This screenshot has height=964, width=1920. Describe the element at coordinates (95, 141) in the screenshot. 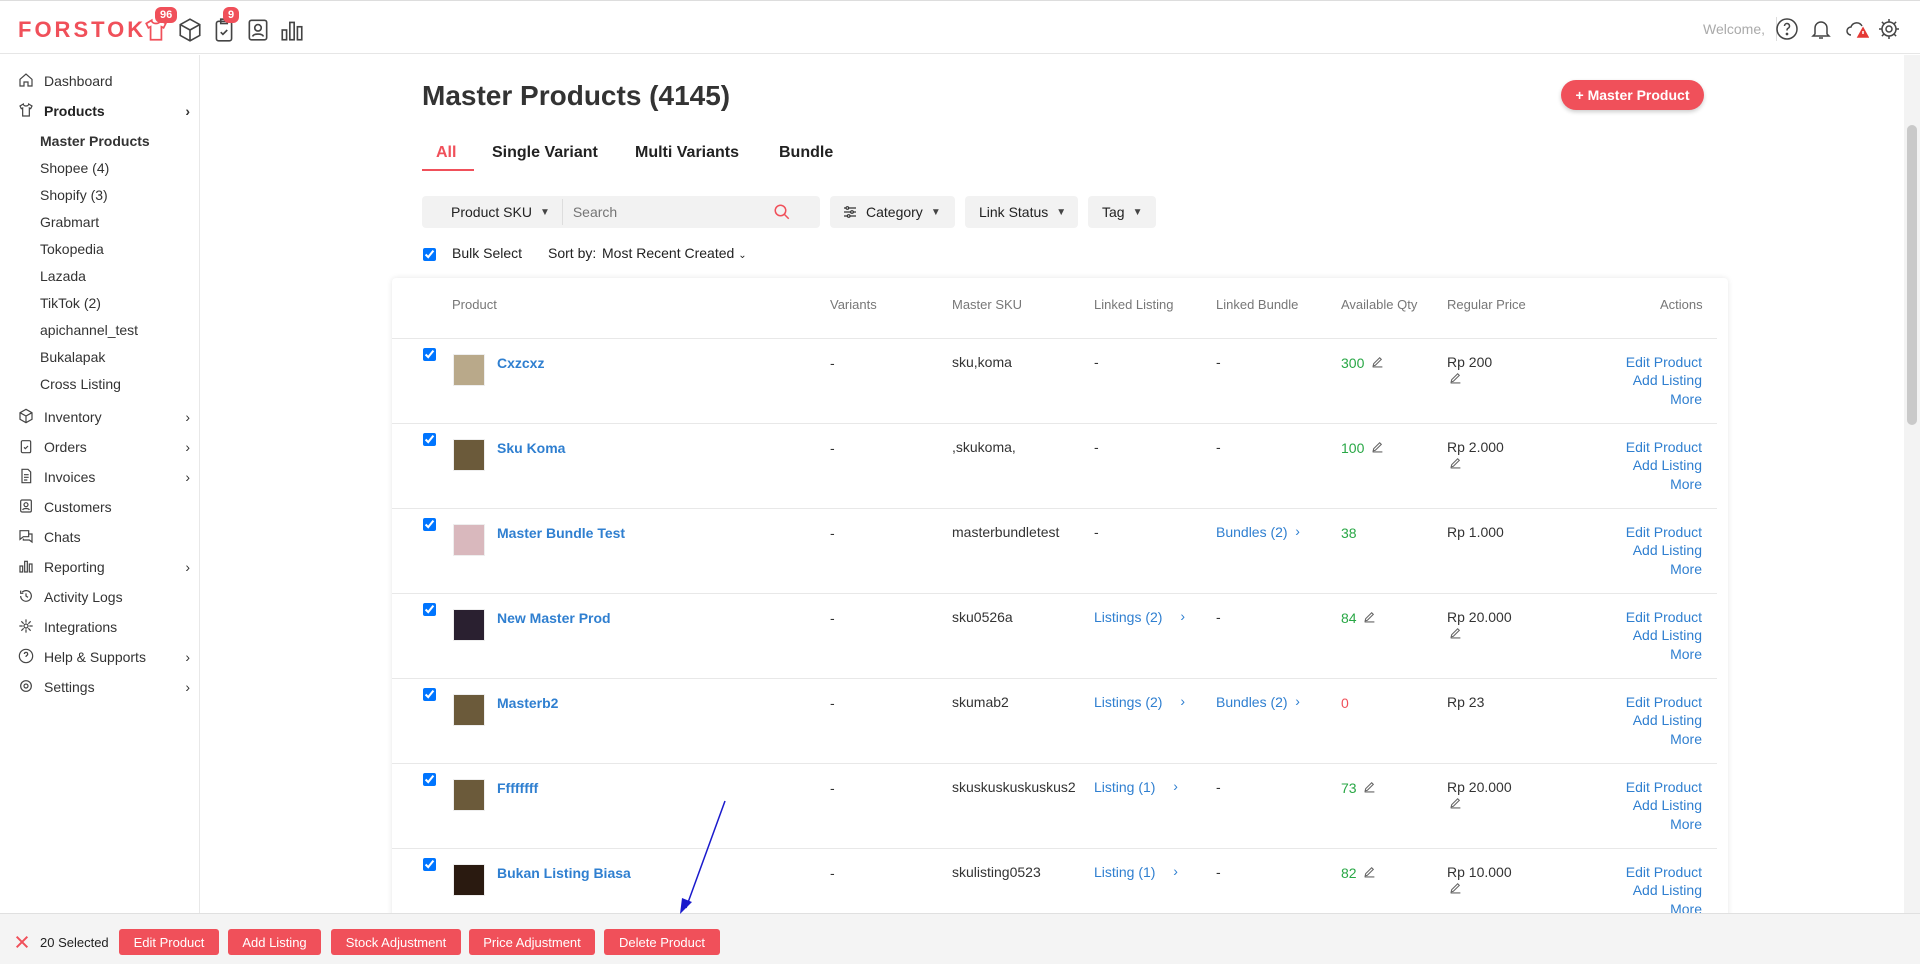

I see `sidebar-sub-master-products: Master Products` at that location.